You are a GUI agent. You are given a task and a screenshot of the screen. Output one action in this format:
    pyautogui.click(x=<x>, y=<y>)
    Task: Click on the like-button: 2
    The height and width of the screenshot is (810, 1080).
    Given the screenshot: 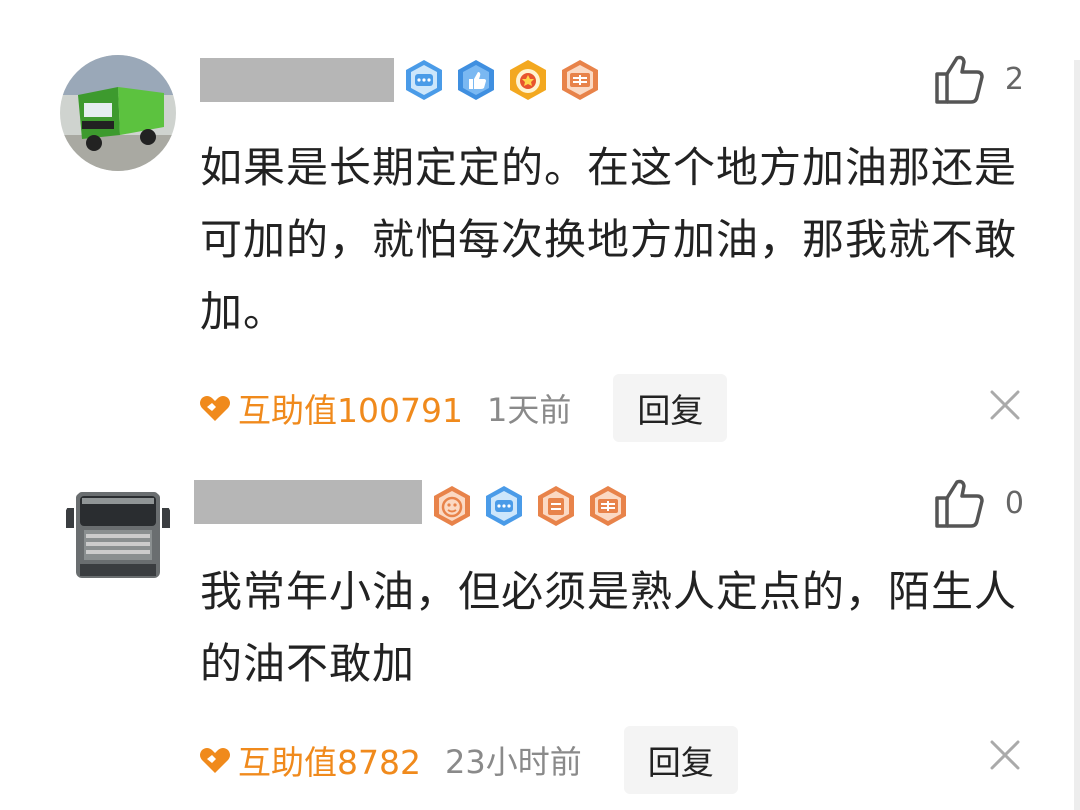 What is the action you would take?
    pyautogui.click(x=978, y=79)
    